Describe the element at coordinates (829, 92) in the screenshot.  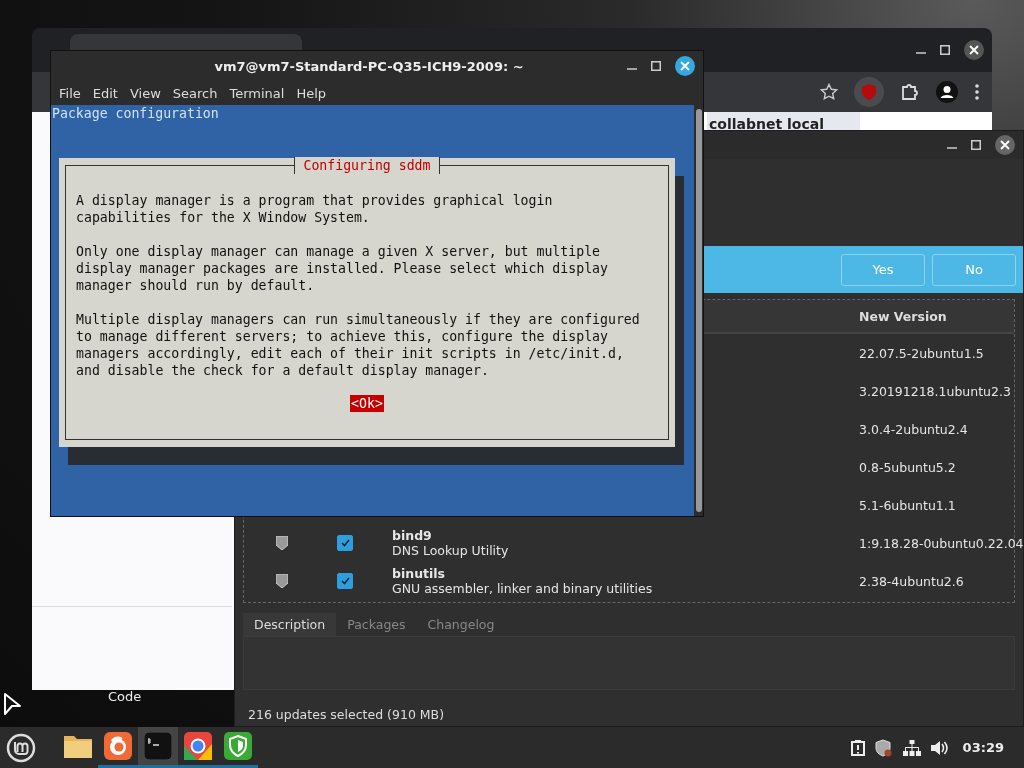
I see `star-icon` at that location.